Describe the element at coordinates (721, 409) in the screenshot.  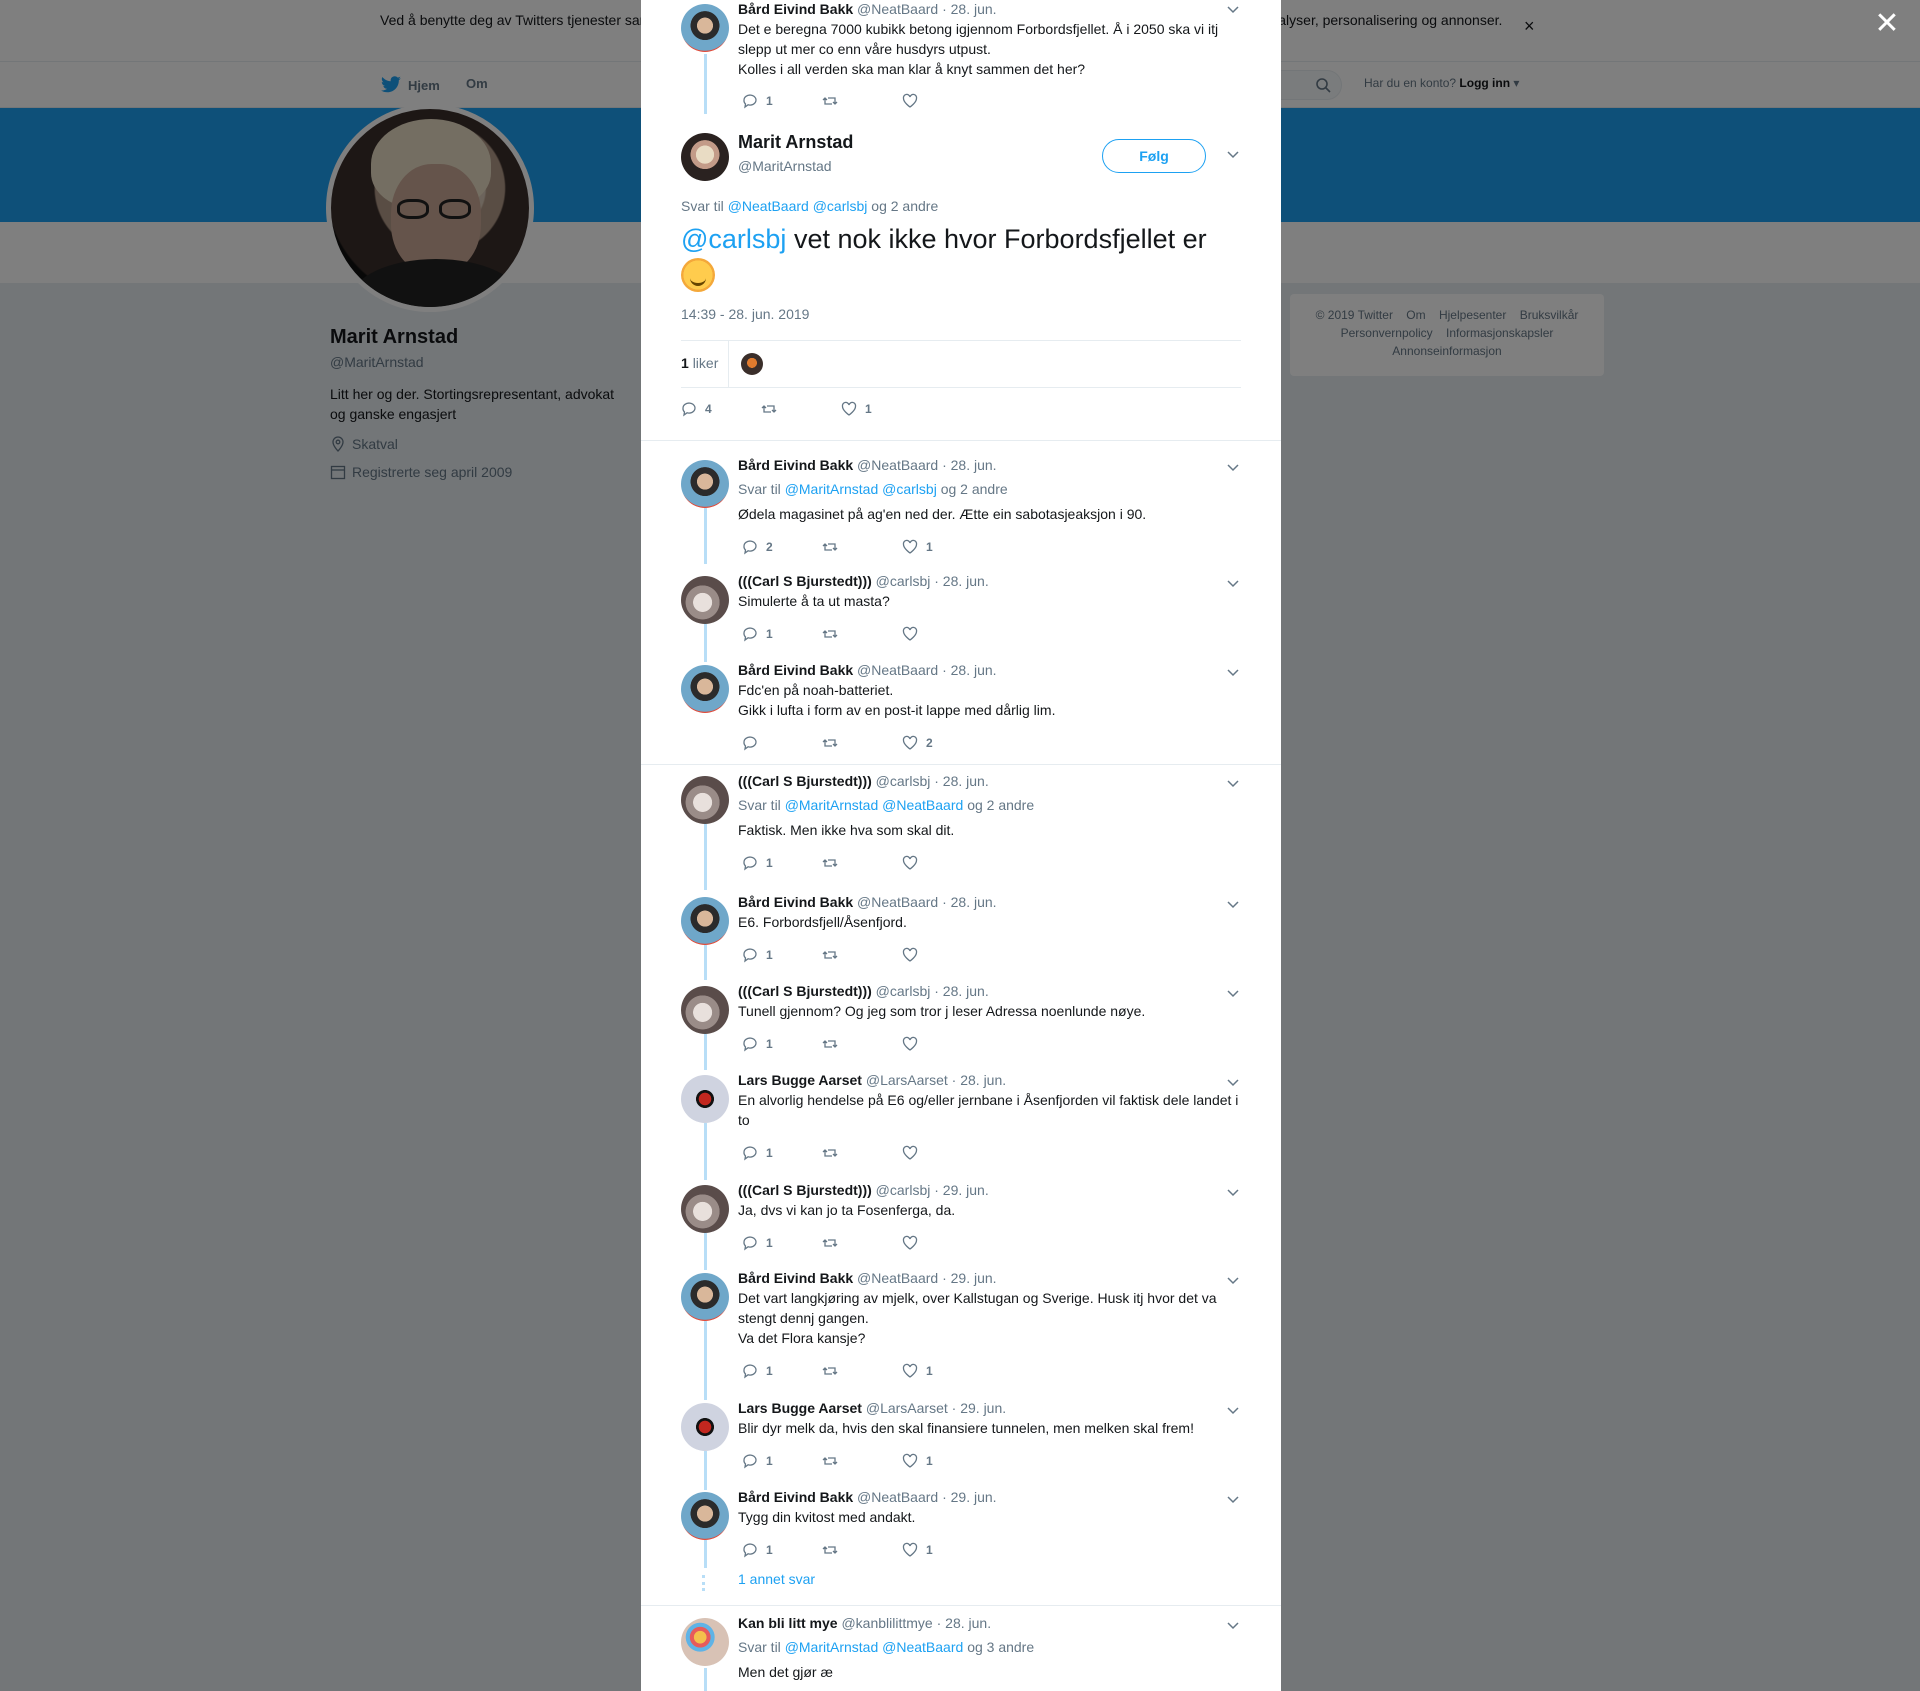
I see `reply-button: 4` at that location.